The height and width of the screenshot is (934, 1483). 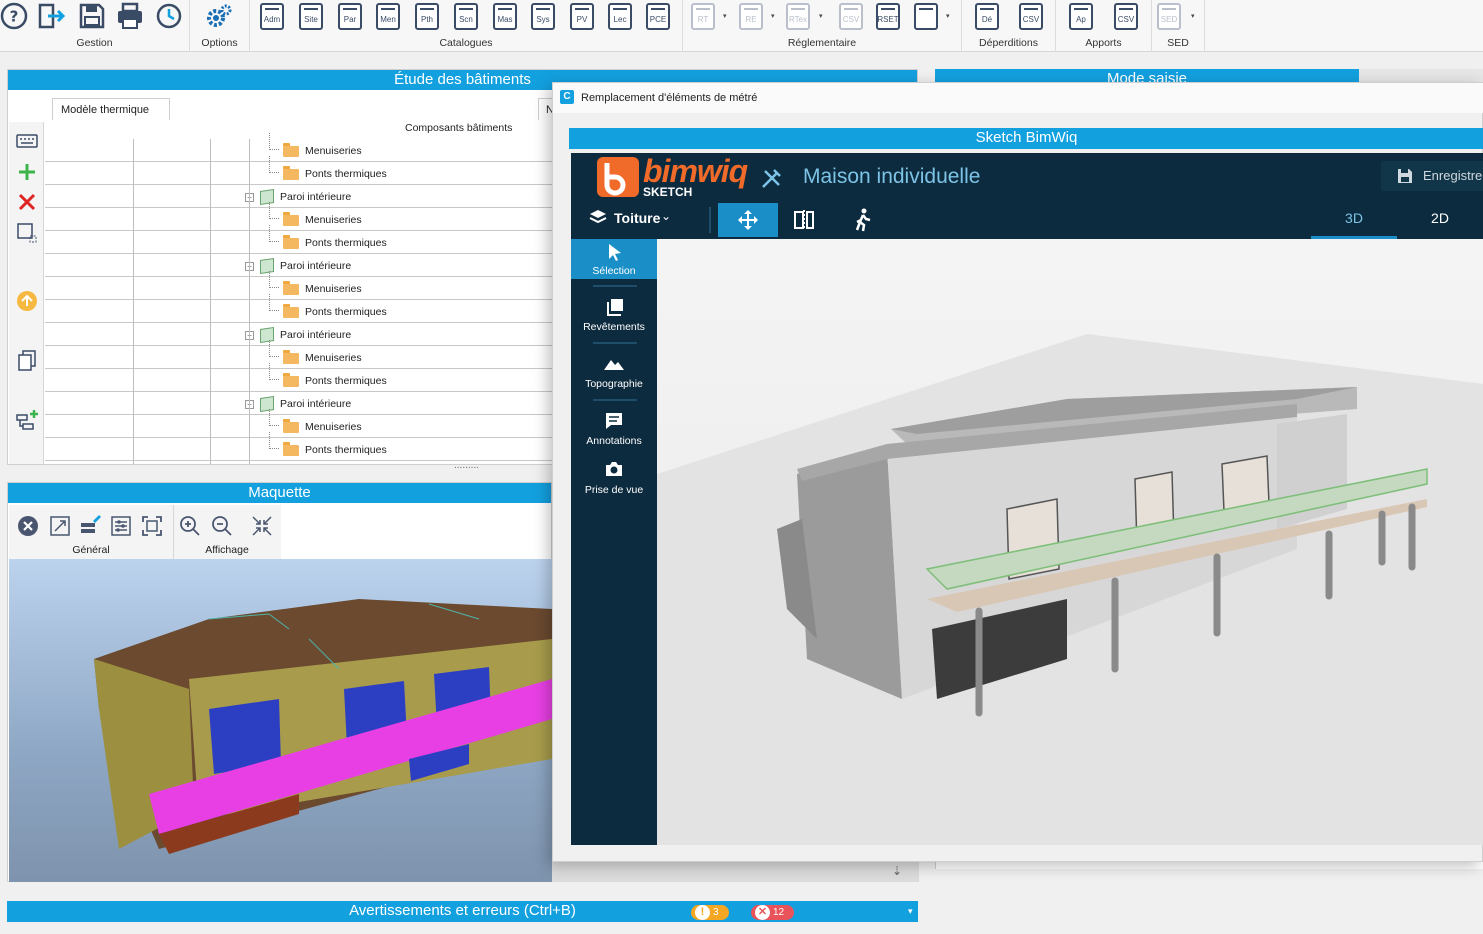 I want to click on catalogue-site-icon: Site, so click(x=311, y=16).